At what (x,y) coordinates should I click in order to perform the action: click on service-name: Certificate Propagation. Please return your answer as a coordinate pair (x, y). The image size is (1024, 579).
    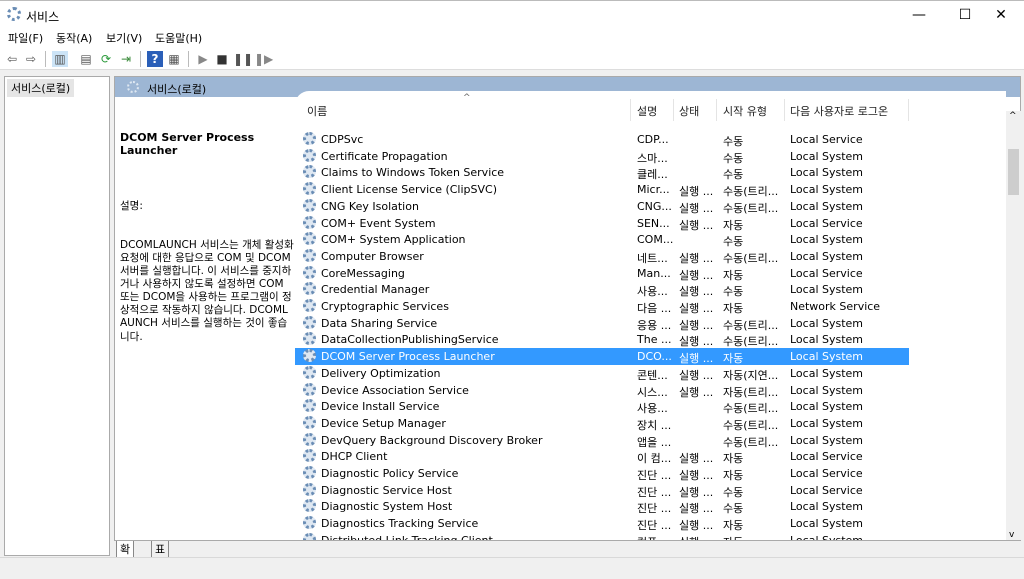
    Looking at the image, I should click on (384, 156).